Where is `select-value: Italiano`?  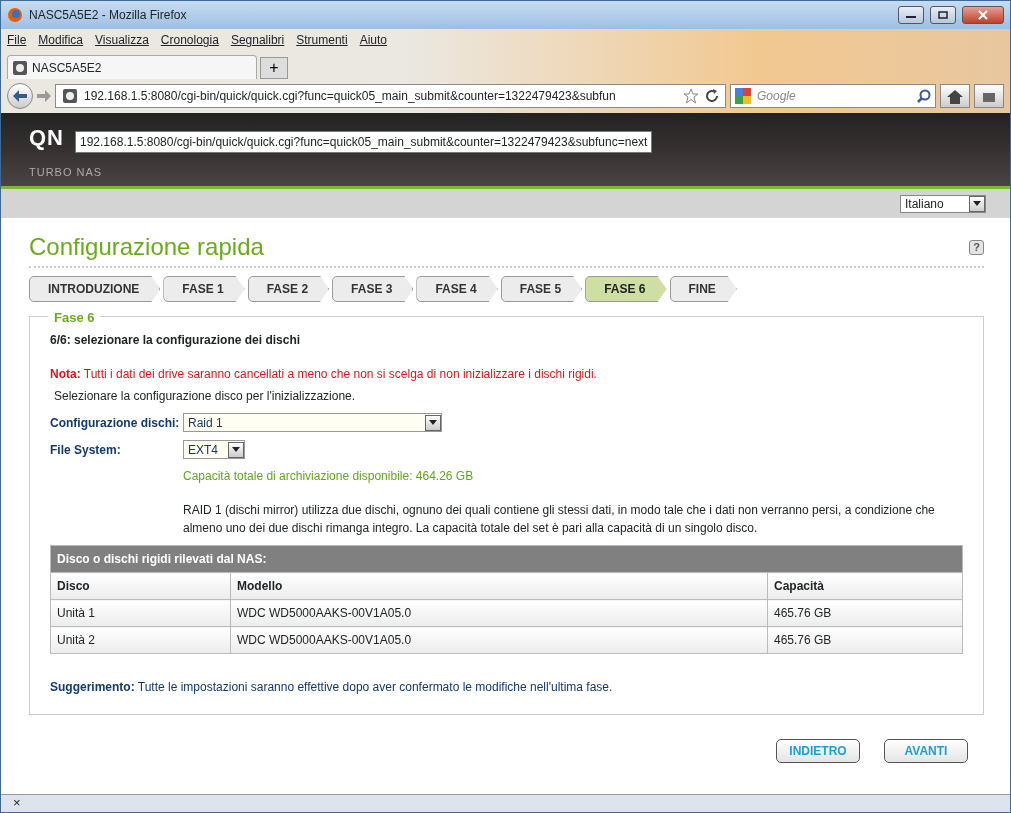
select-value: Italiano is located at coordinates (925, 204).